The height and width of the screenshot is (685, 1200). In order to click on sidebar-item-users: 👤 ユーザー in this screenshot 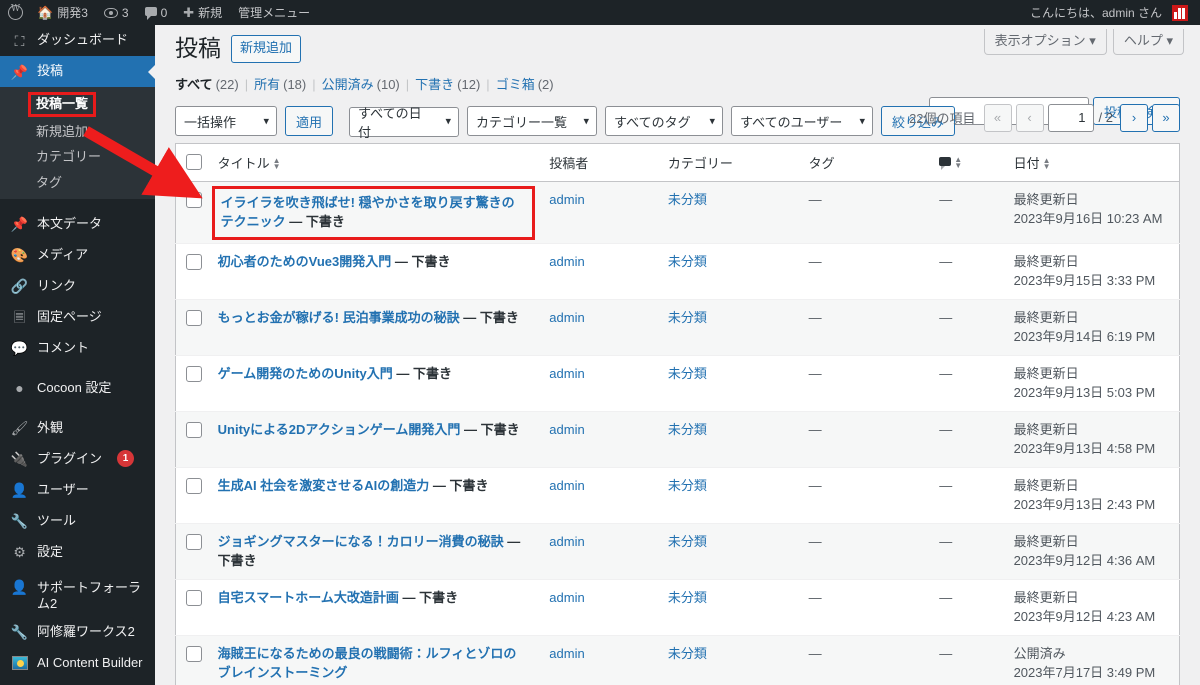, I will do `click(77, 489)`.